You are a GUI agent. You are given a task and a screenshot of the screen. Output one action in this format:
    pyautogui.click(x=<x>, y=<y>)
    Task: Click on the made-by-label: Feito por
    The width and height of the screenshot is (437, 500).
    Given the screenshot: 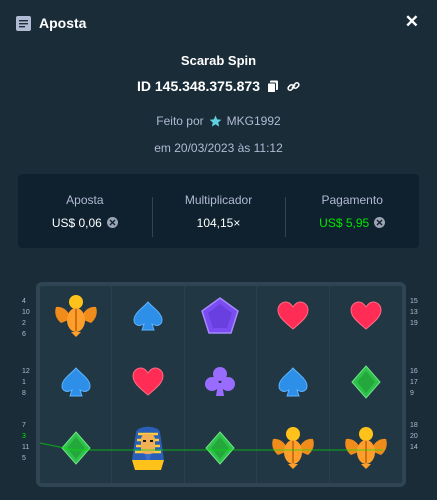 What is the action you would take?
    pyautogui.click(x=180, y=121)
    